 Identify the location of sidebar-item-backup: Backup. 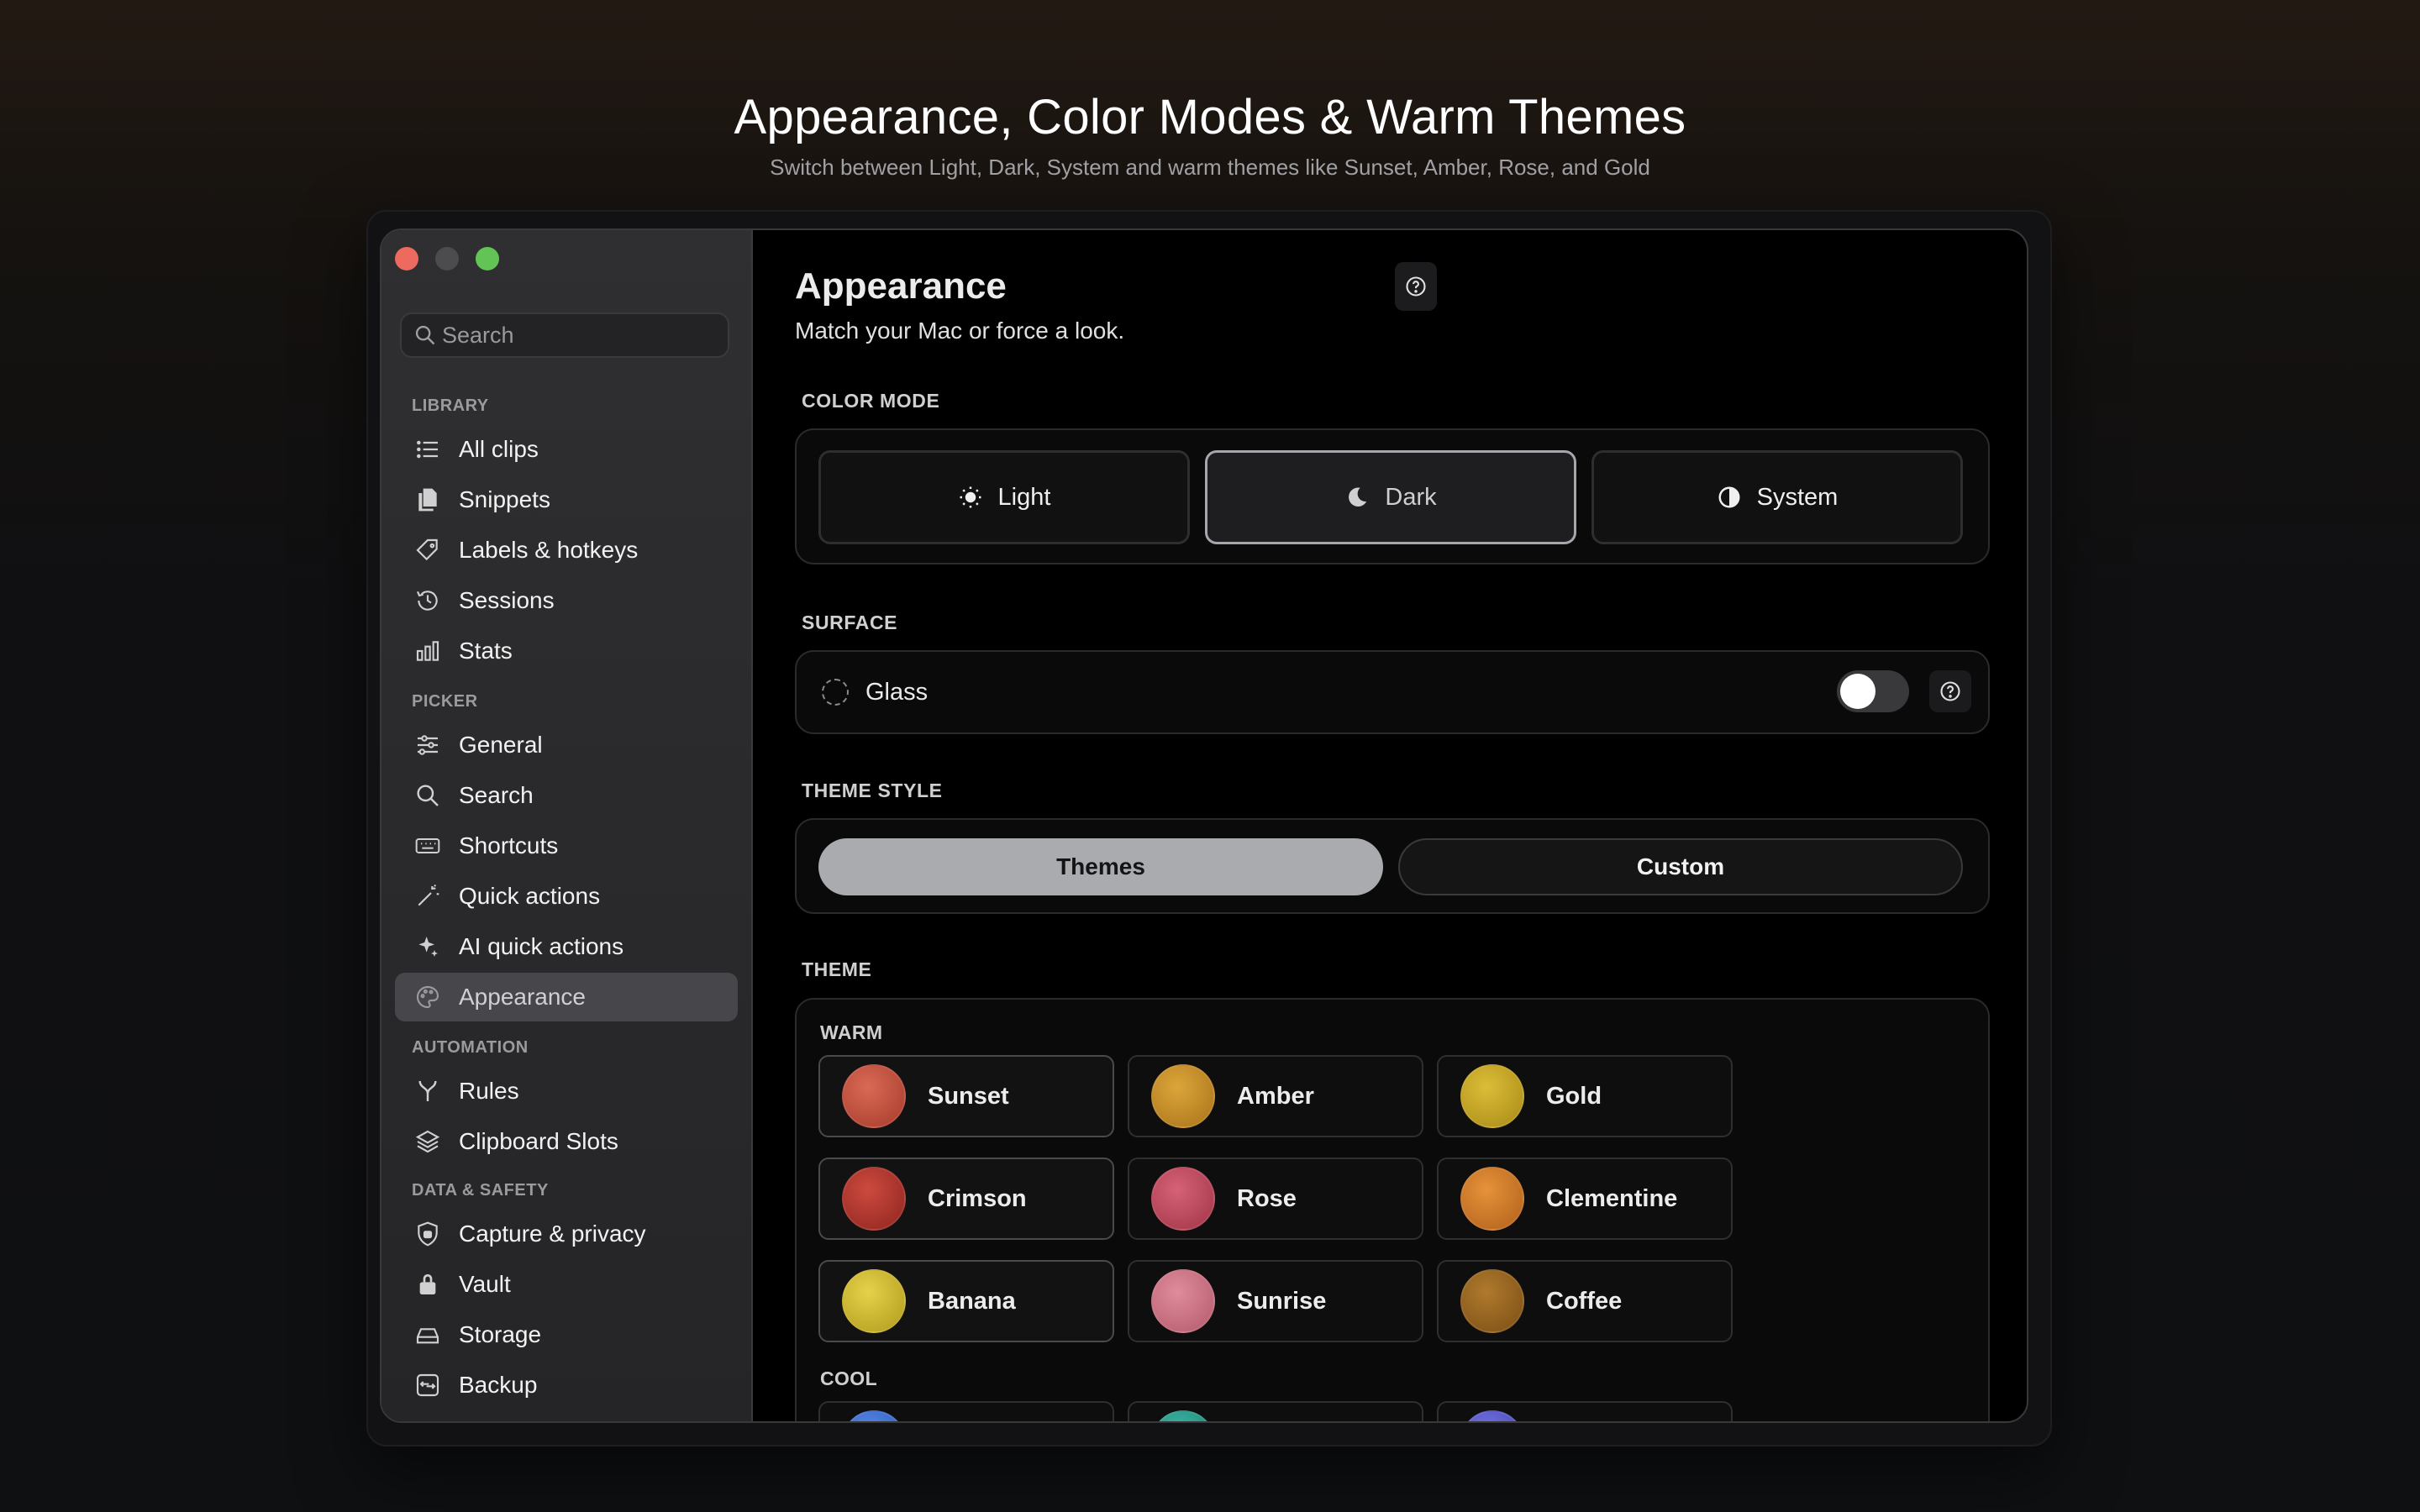
(567, 1385).